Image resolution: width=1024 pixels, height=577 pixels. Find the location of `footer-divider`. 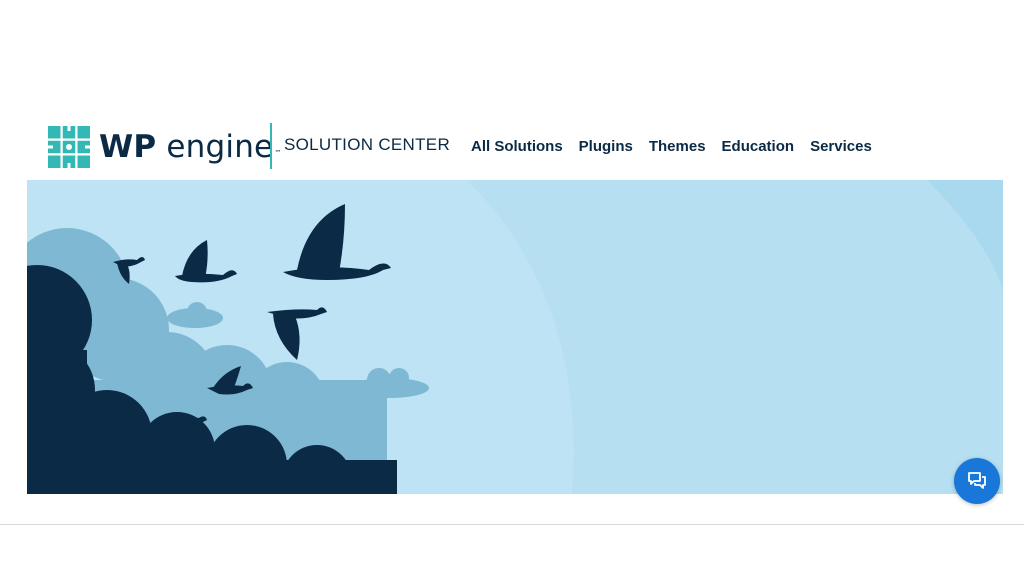

footer-divider is located at coordinates (512, 524).